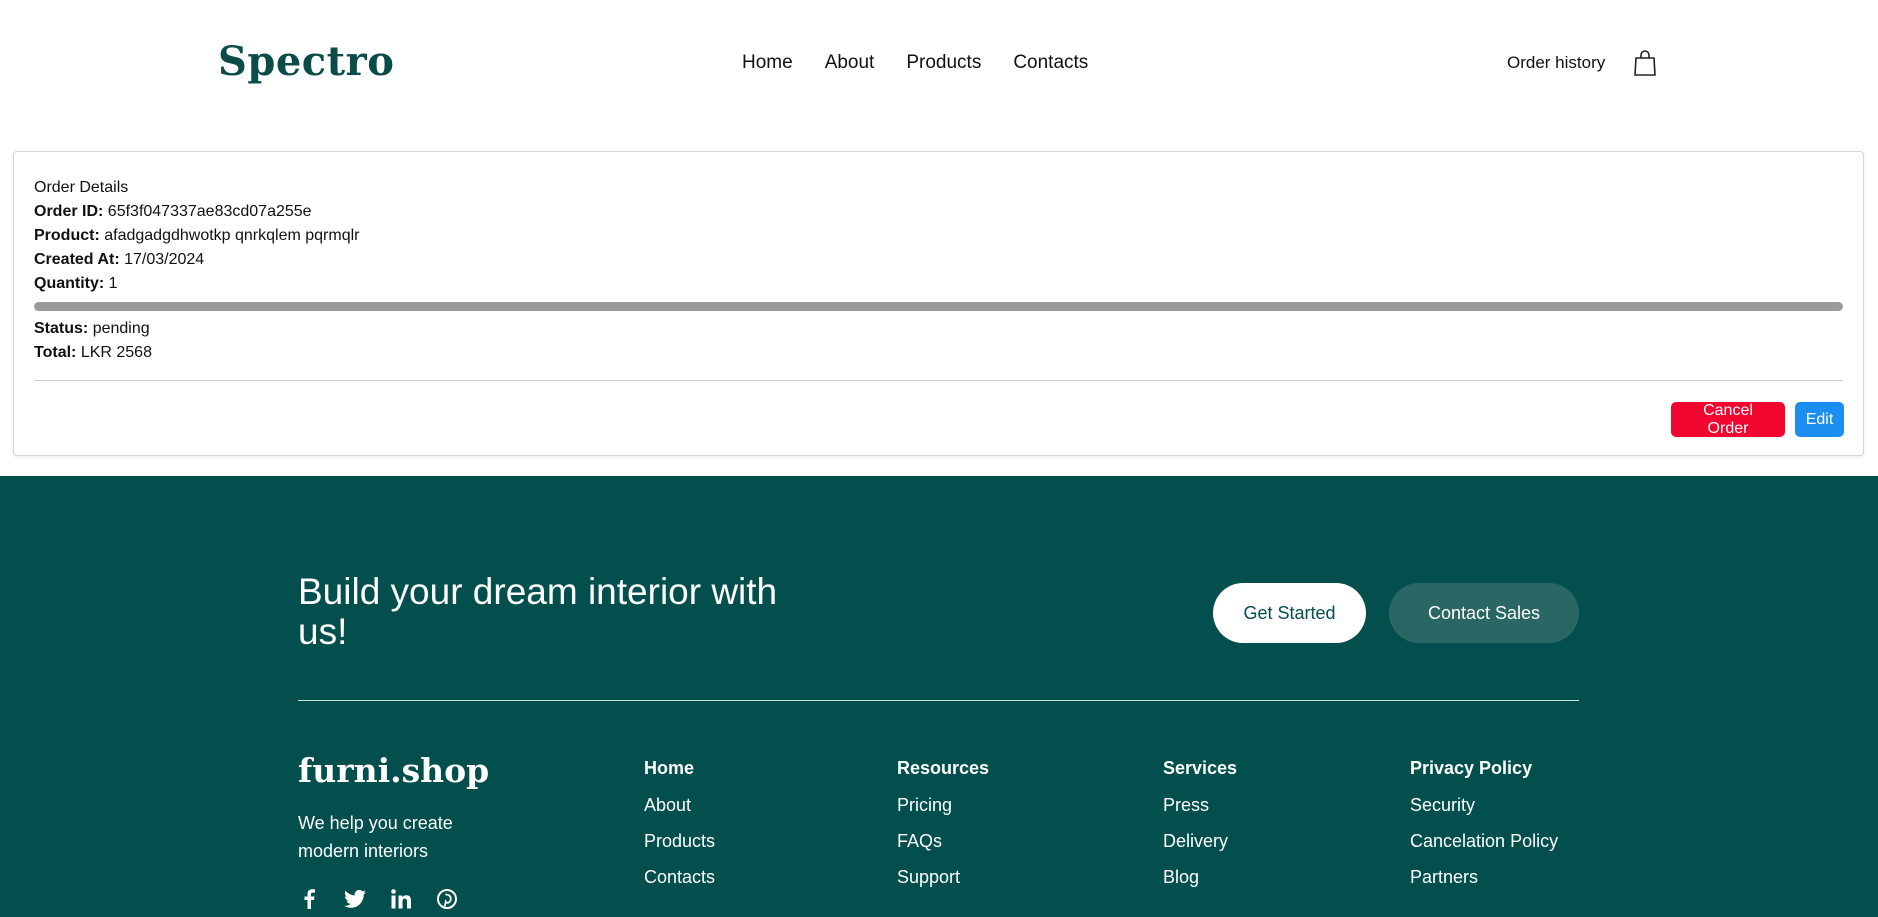 The image size is (1878, 917). What do you see at coordinates (1200, 768) in the screenshot?
I see `footer-col-heading: Services` at bounding box center [1200, 768].